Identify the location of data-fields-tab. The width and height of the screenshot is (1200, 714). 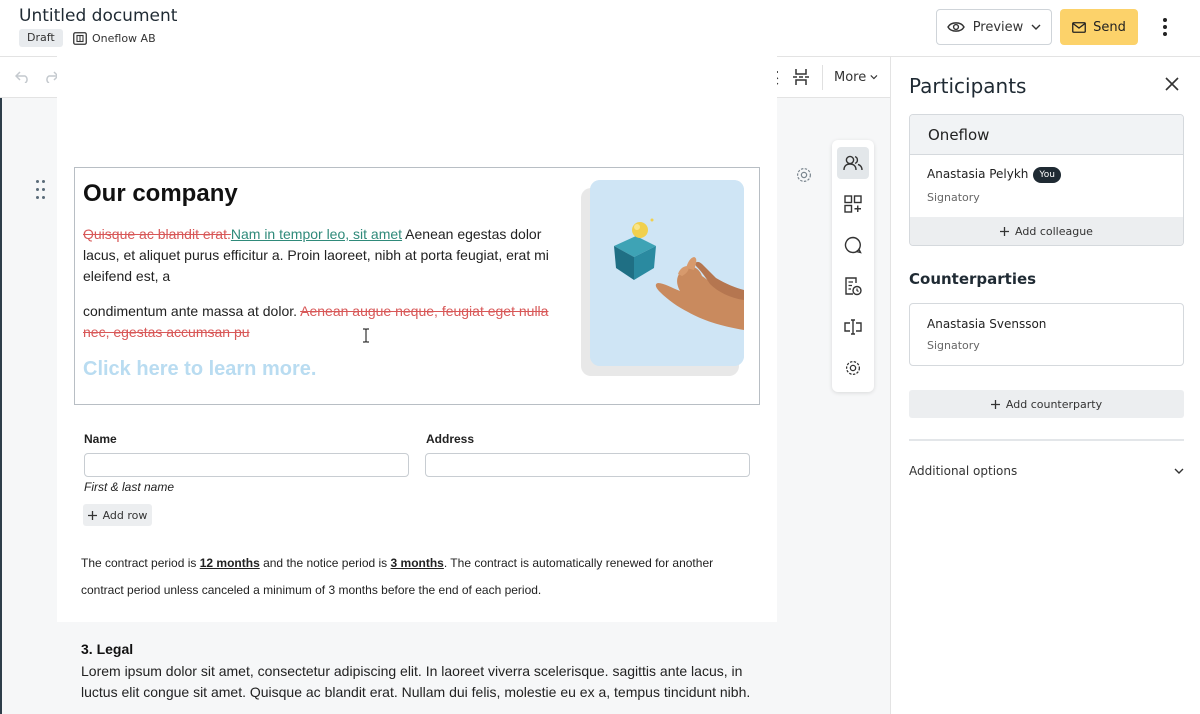
(853, 327).